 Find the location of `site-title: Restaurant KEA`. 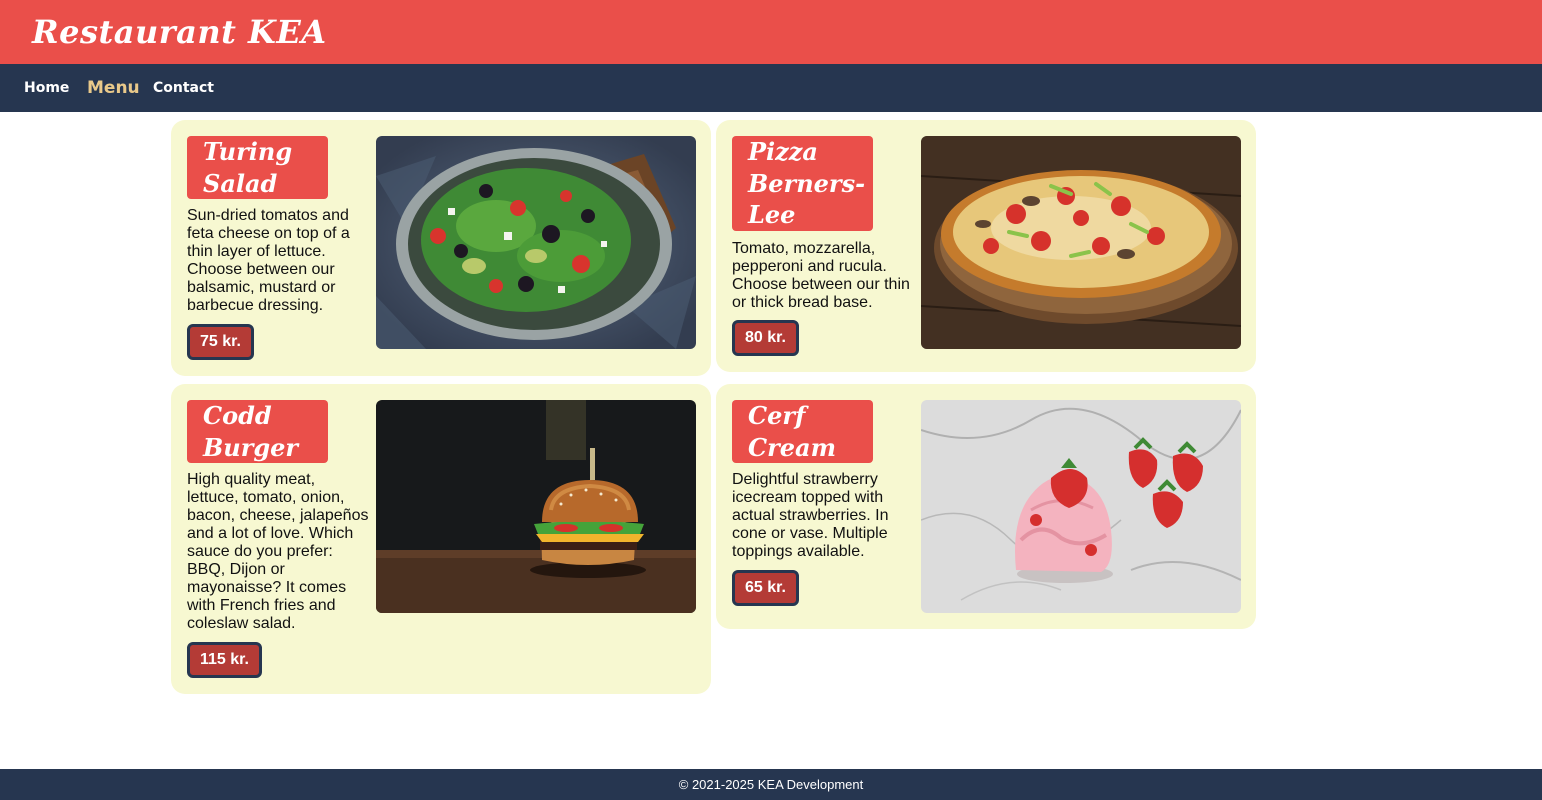

site-title: Restaurant KEA is located at coordinates (179, 32).